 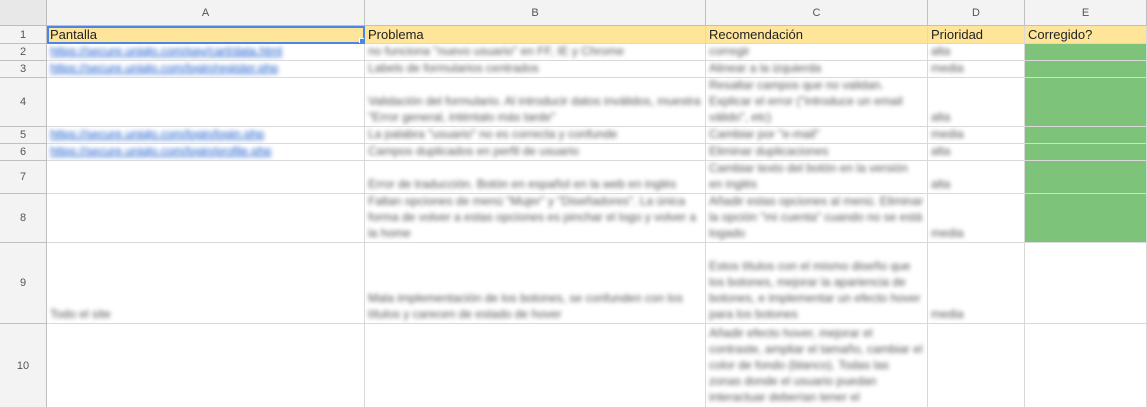 I want to click on header-label-prioridad: Prioridad, so click(x=957, y=34).